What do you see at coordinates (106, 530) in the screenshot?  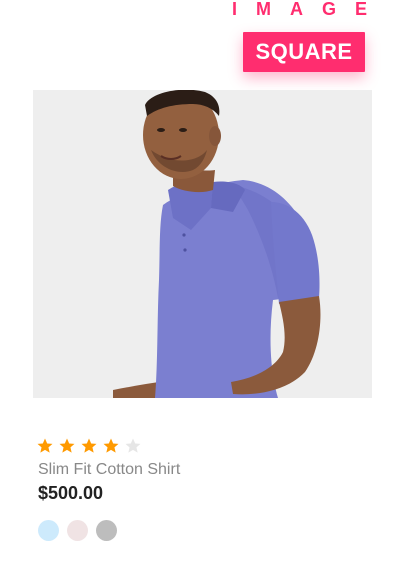 I see `swatch-gray` at bounding box center [106, 530].